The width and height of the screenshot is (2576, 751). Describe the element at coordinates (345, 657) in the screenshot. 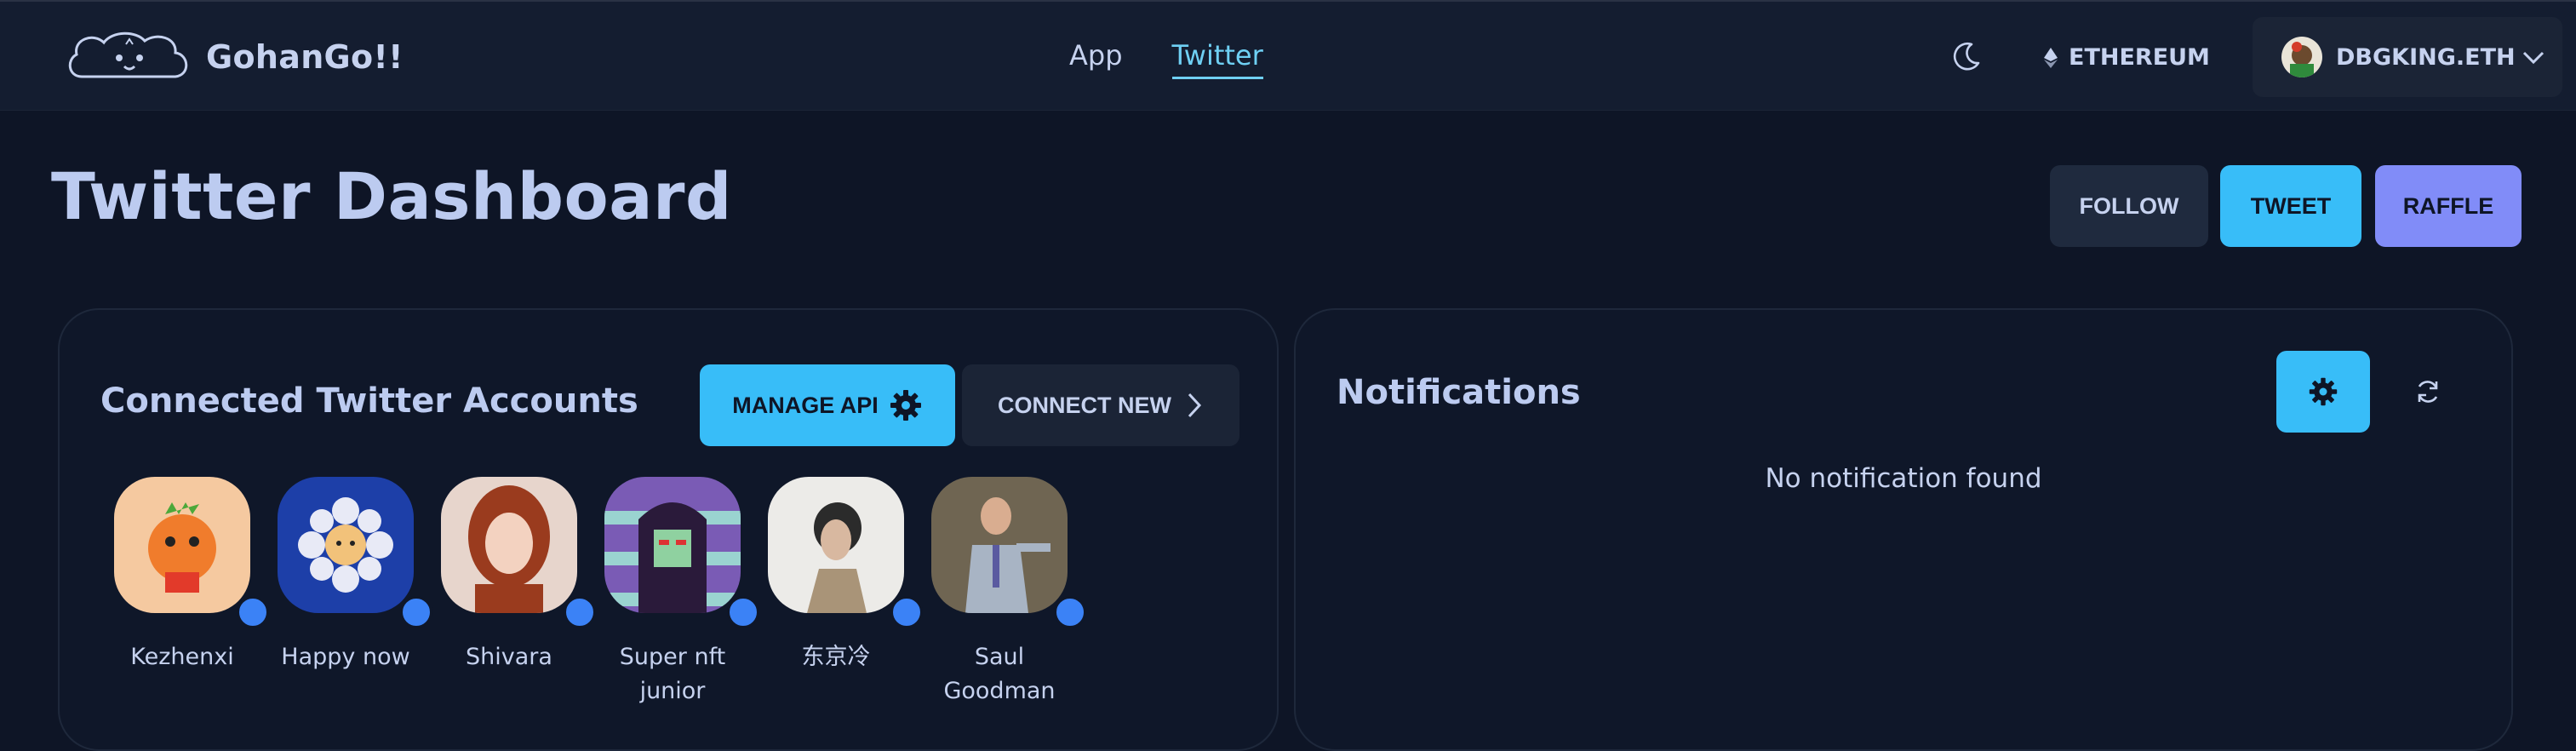

I see `account-name: Happy now` at that location.